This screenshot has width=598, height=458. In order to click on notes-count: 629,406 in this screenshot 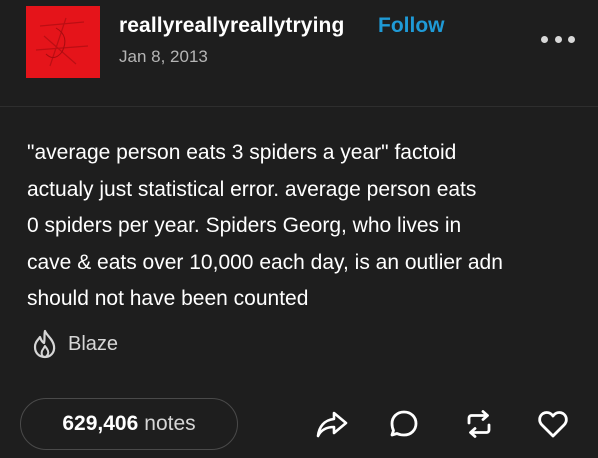, I will do `click(100, 423)`.